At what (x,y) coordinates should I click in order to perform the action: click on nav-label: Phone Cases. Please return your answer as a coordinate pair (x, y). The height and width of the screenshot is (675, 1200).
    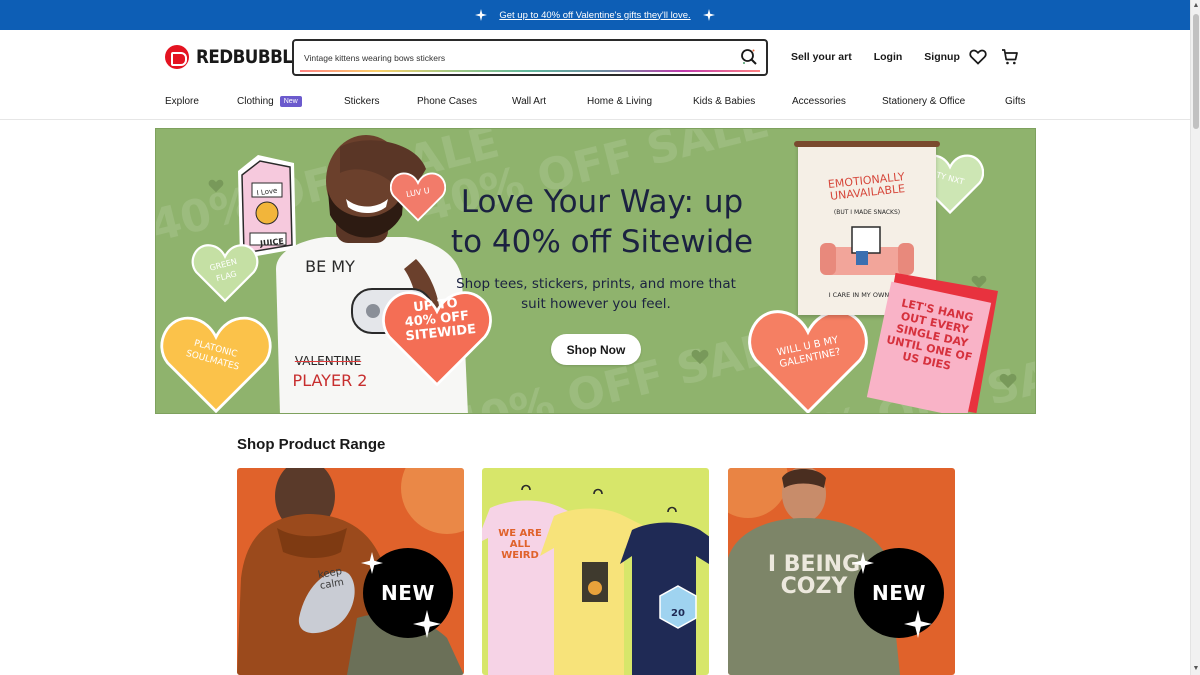
    Looking at the image, I should click on (447, 101).